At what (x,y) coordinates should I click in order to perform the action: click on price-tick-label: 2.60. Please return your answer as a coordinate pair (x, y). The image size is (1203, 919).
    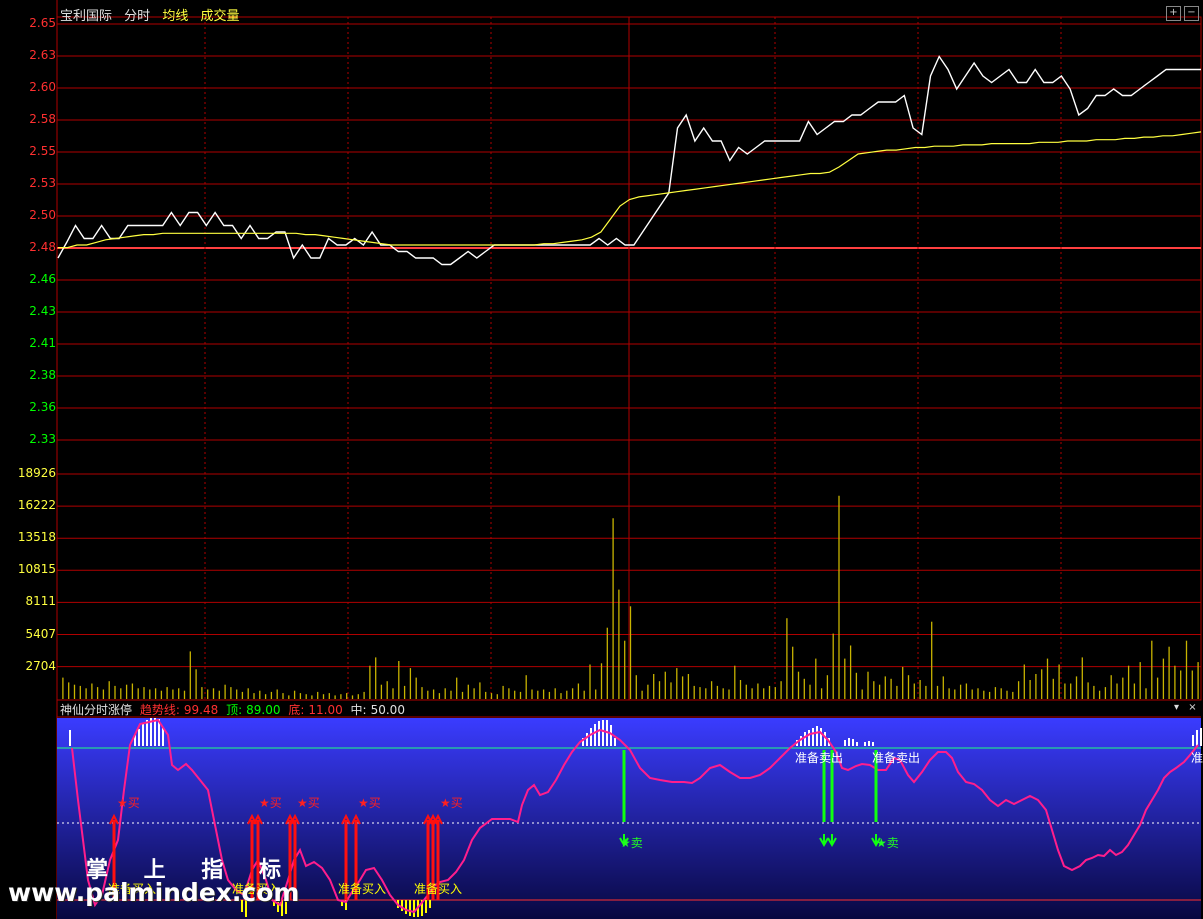
    Looking at the image, I should click on (42, 87).